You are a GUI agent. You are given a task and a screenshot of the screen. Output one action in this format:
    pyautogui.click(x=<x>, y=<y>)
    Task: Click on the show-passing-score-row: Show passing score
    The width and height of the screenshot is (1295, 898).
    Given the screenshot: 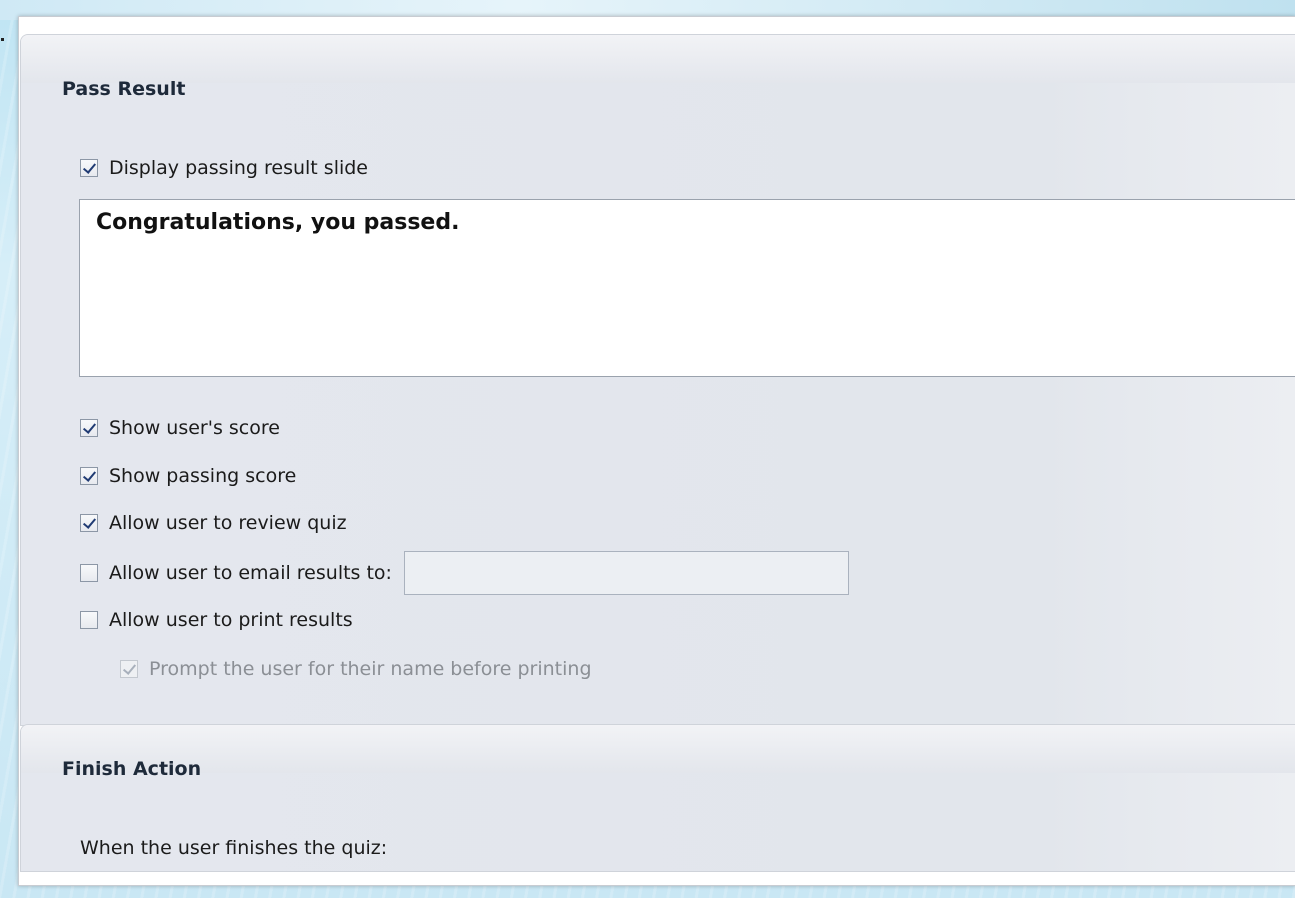 What is the action you would take?
    pyautogui.click(x=188, y=476)
    